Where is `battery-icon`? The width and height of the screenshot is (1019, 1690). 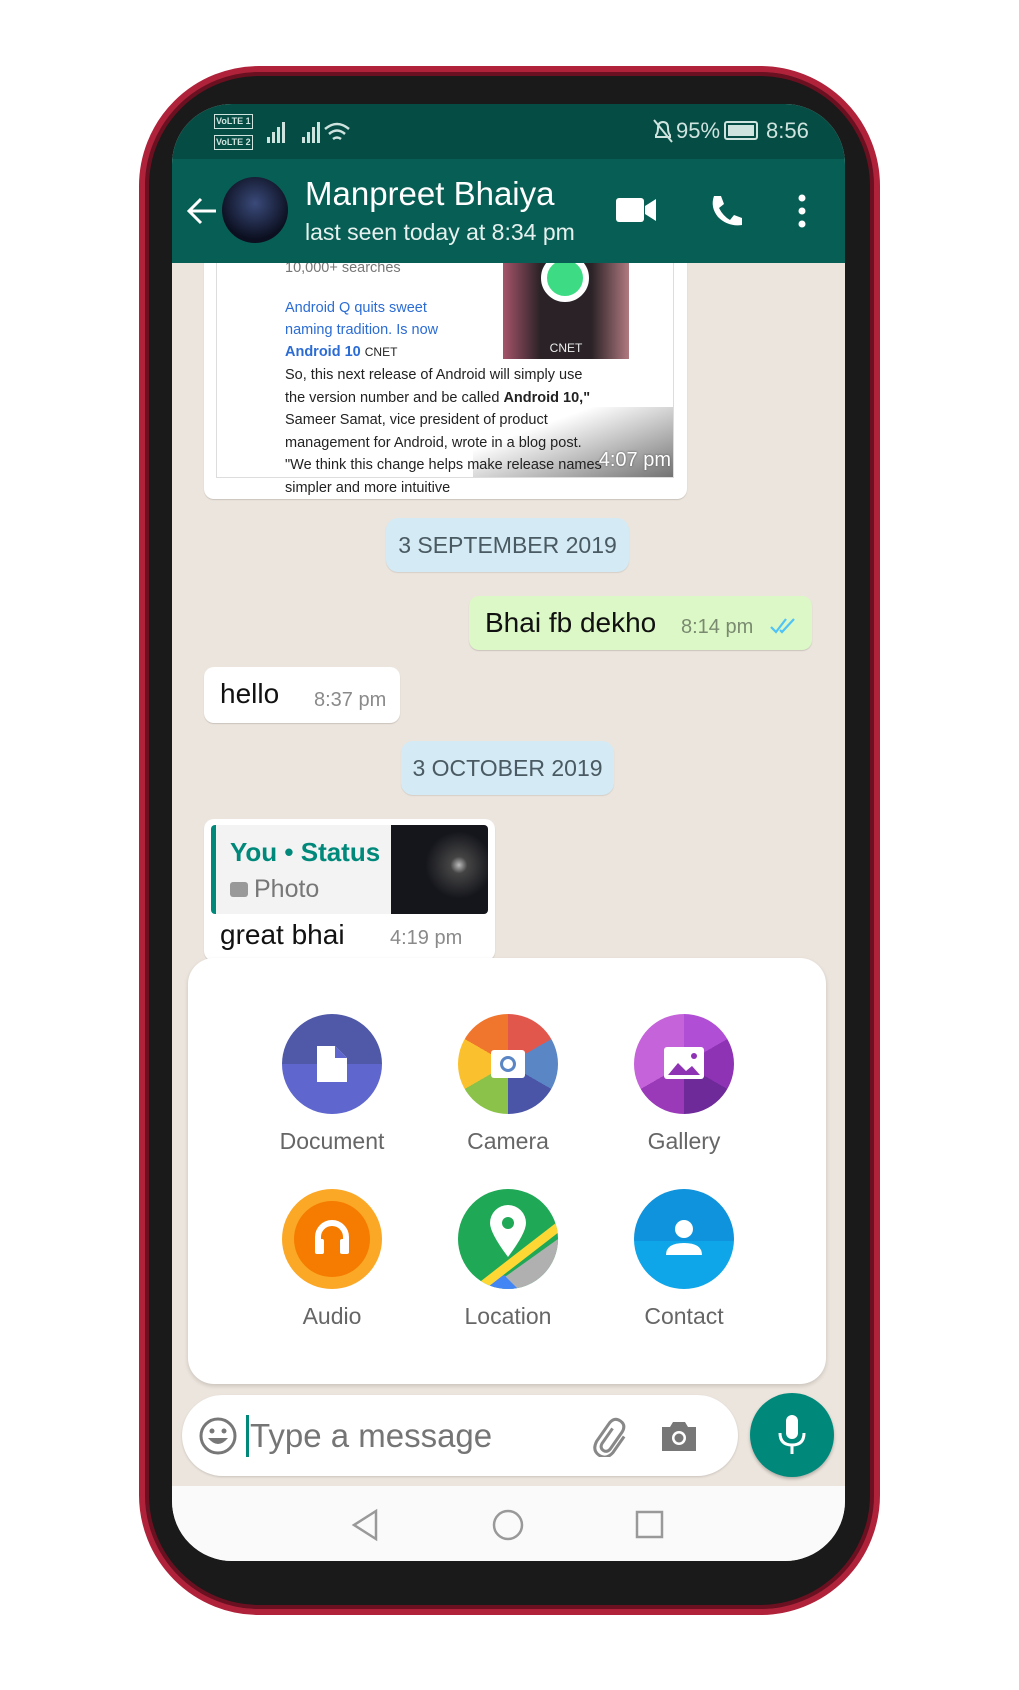
battery-icon is located at coordinates (741, 130).